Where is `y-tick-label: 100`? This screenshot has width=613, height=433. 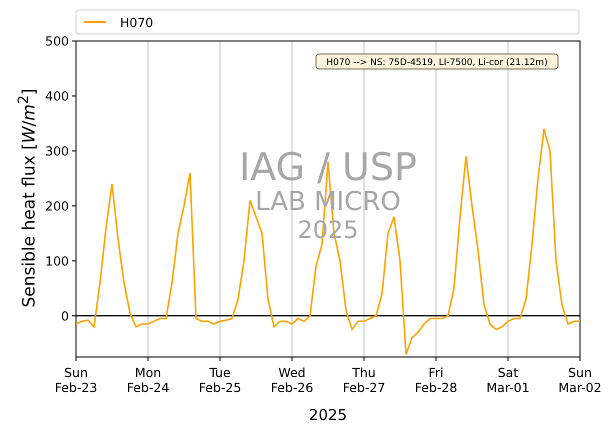
y-tick-label: 100 is located at coordinates (57, 260).